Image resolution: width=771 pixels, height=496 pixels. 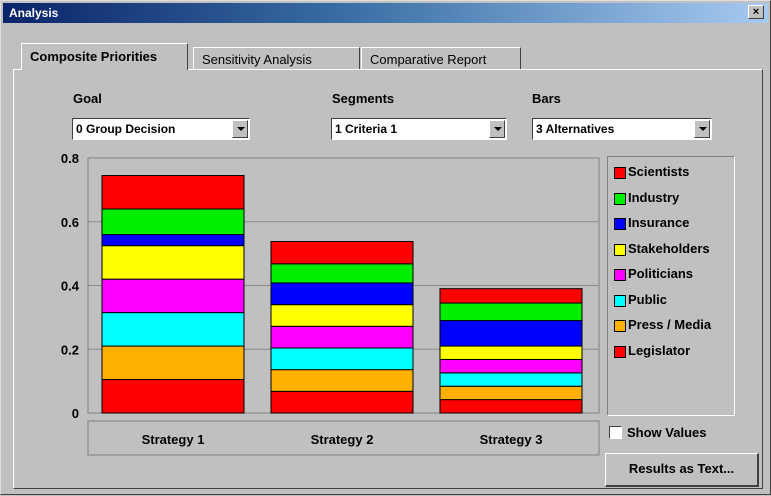 What do you see at coordinates (659, 222) in the screenshot?
I see `legend-label: Insurance` at bounding box center [659, 222].